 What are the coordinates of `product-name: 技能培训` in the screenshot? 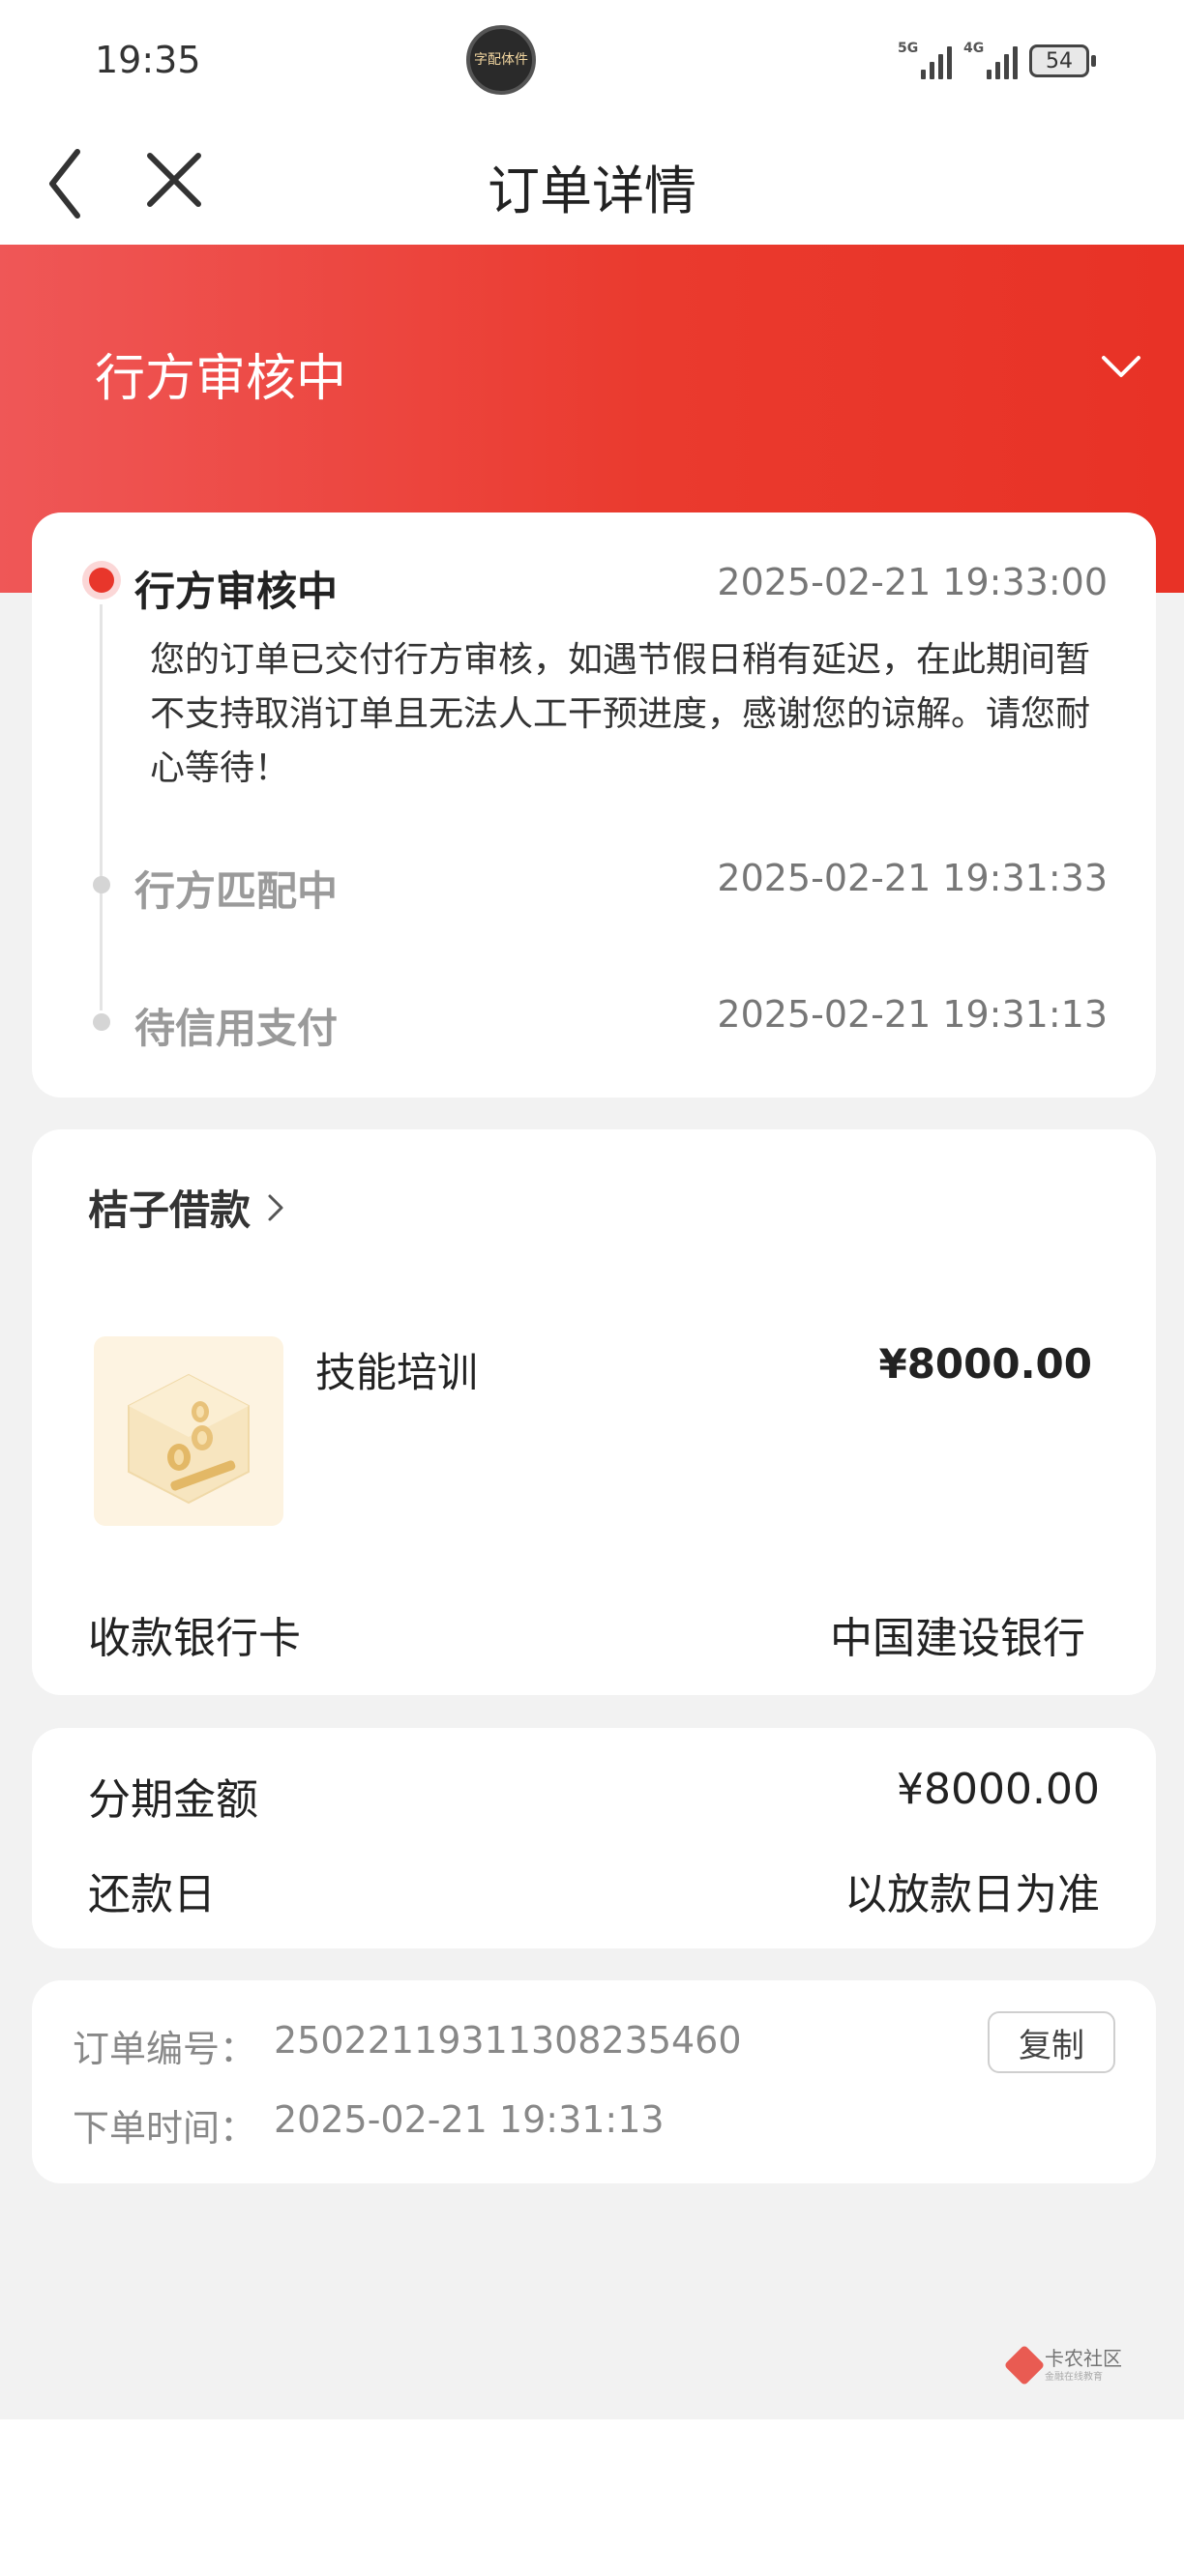 It's located at (397, 1372).